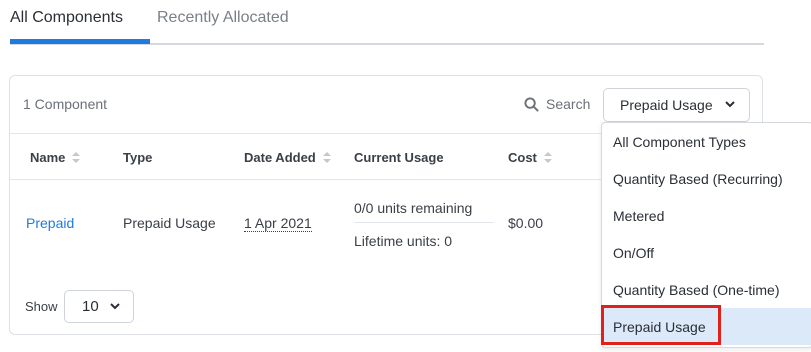  I want to click on component-type: Prepaid Usage, so click(169, 223).